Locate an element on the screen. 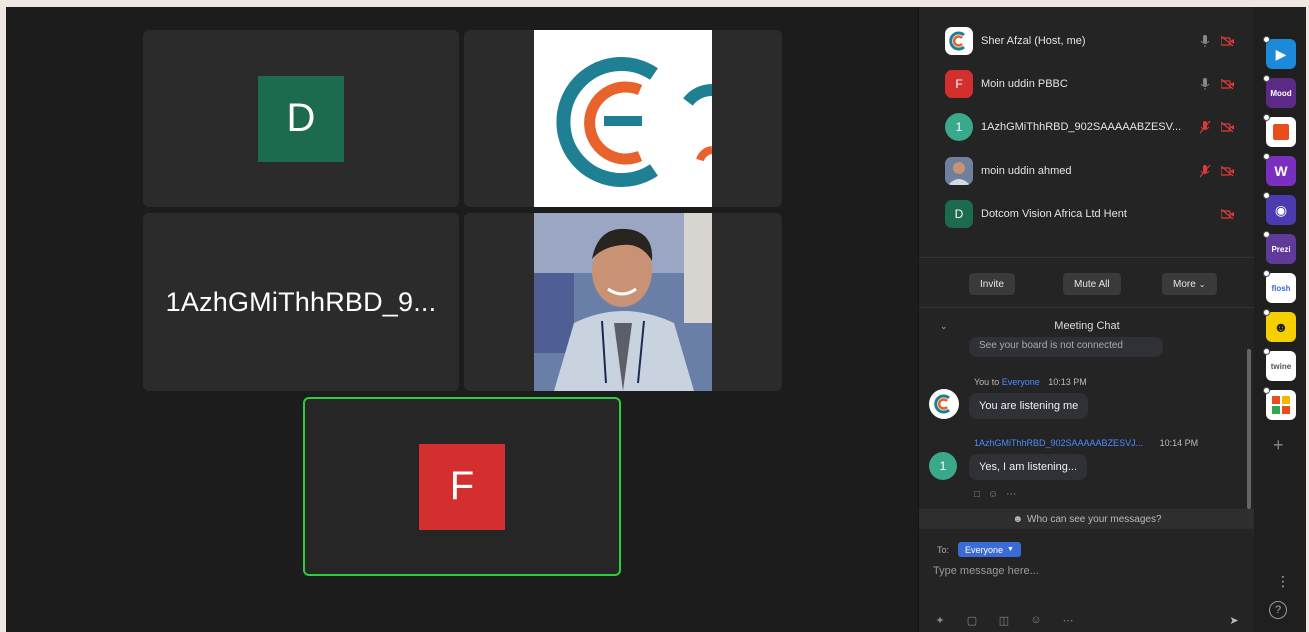  participant-name: Moin uddin PBBC is located at coordinates (1024, 84).